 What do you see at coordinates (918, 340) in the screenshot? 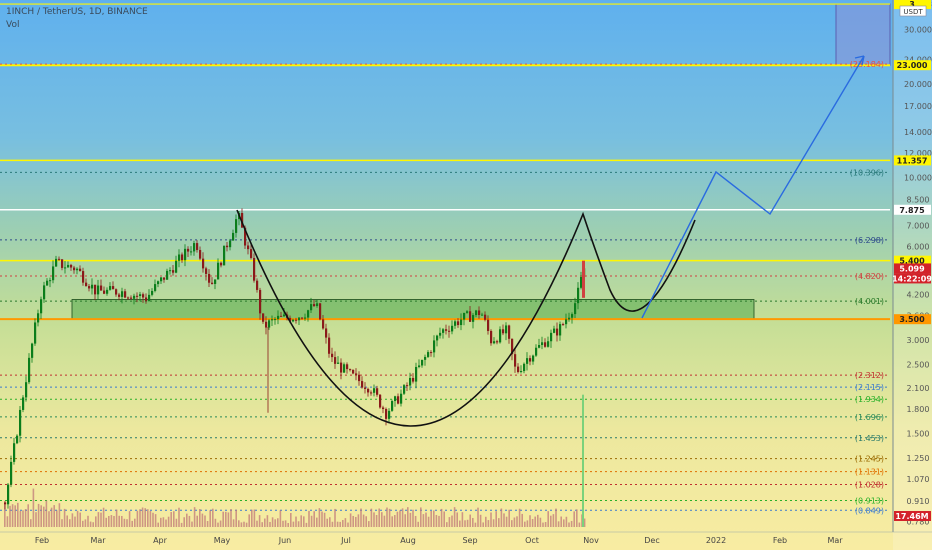
I see `price-tick-label: 3.000` at bounding box center [918, 340].